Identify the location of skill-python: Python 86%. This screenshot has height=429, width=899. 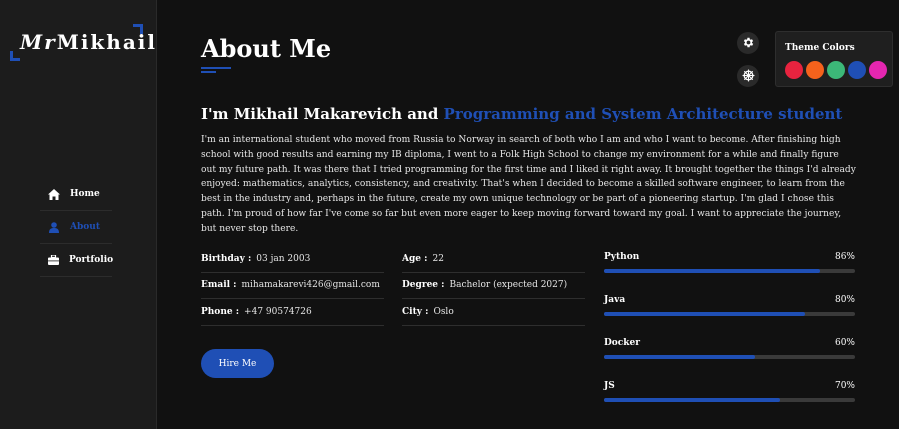
(729, 273).